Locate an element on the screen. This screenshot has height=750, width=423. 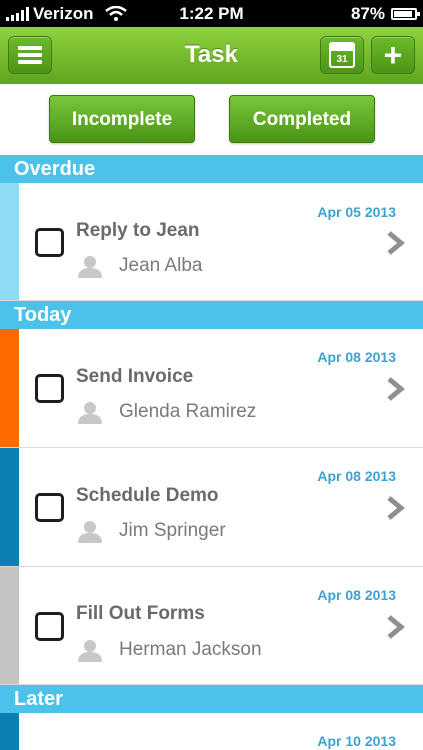
calendar-button: 31 is located at coordinates (342, 55).